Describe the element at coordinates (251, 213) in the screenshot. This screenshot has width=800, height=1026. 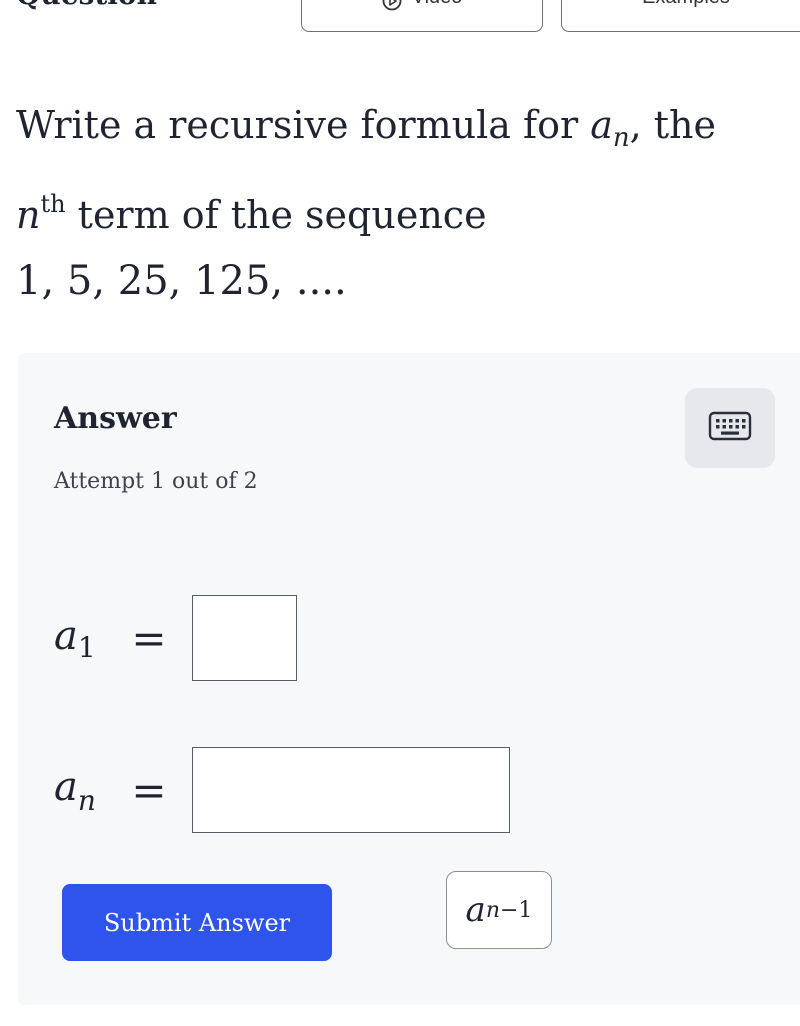
I see `question-line-2: nth term of the sequence` at that location.